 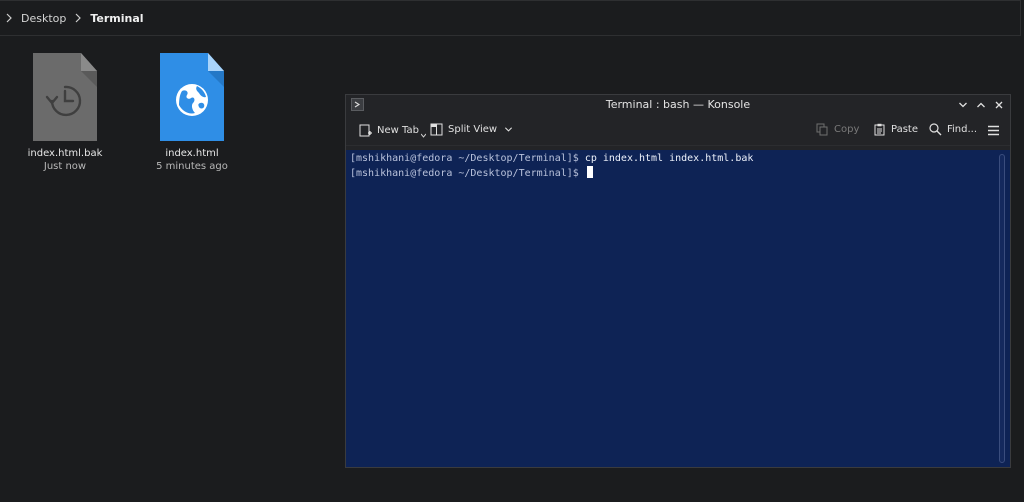 I want to click on backup-file-icon, so click(x=65, y=97).